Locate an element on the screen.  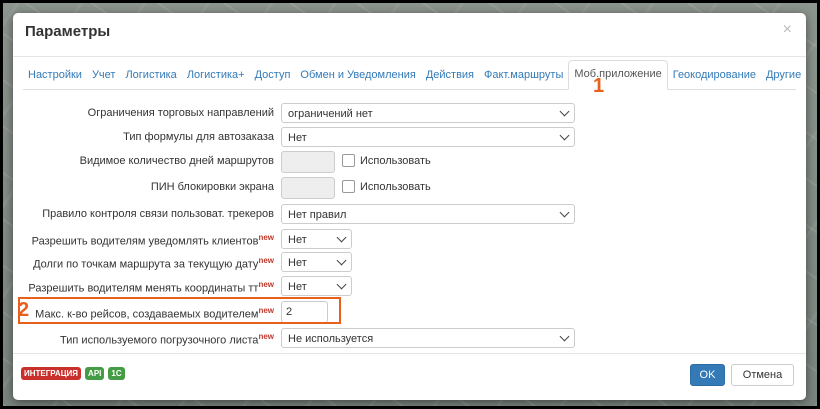
tab-mobile-app: Моб.приложение is located at coordinates (618, 75).